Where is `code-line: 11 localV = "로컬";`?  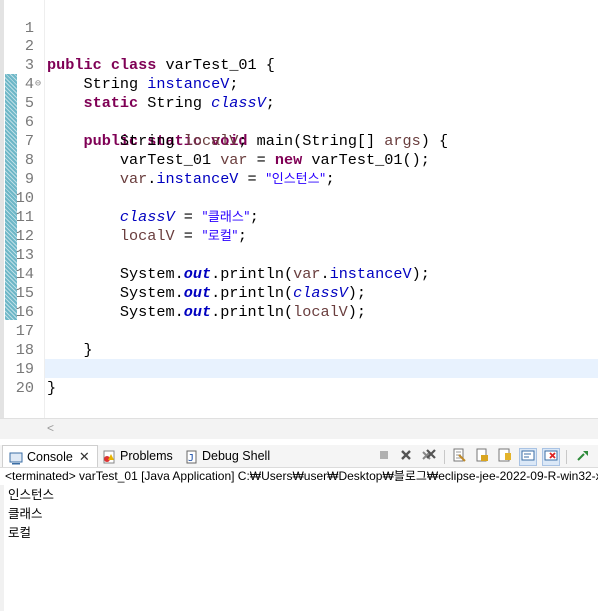 code-line: 11 localV = "로컬"; is located at coordinates (299, 217).